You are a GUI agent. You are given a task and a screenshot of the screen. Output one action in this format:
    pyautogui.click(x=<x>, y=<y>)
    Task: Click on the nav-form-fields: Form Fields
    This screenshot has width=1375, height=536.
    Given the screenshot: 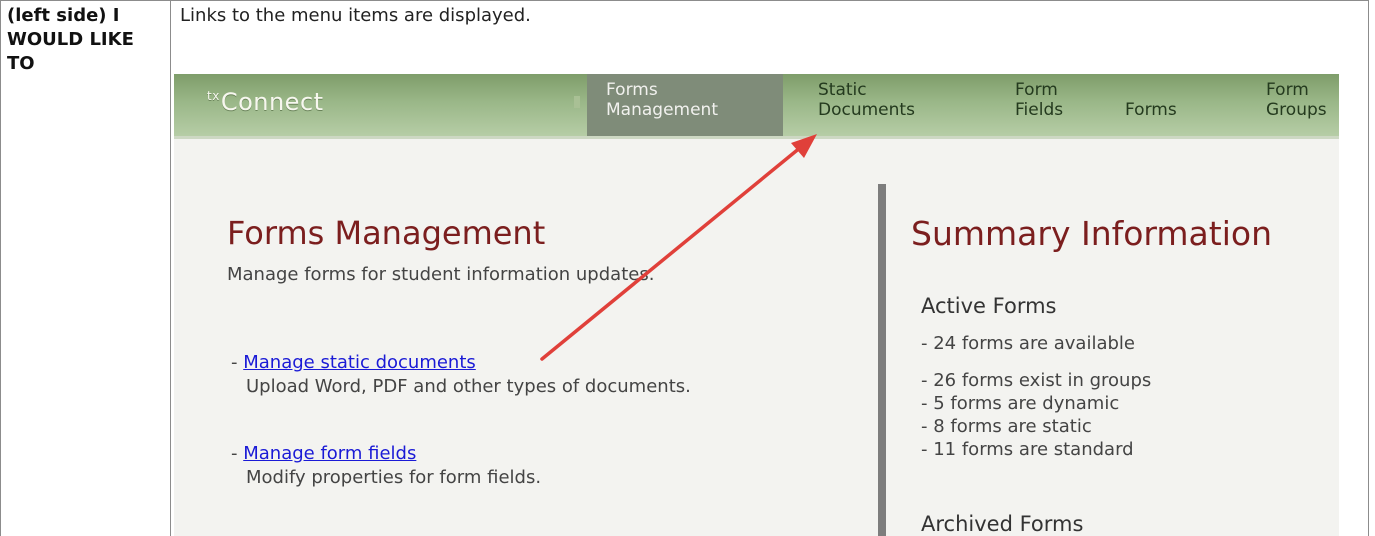 What is the action you would take?
    pyautogui.click(x=1055, y=105)
    